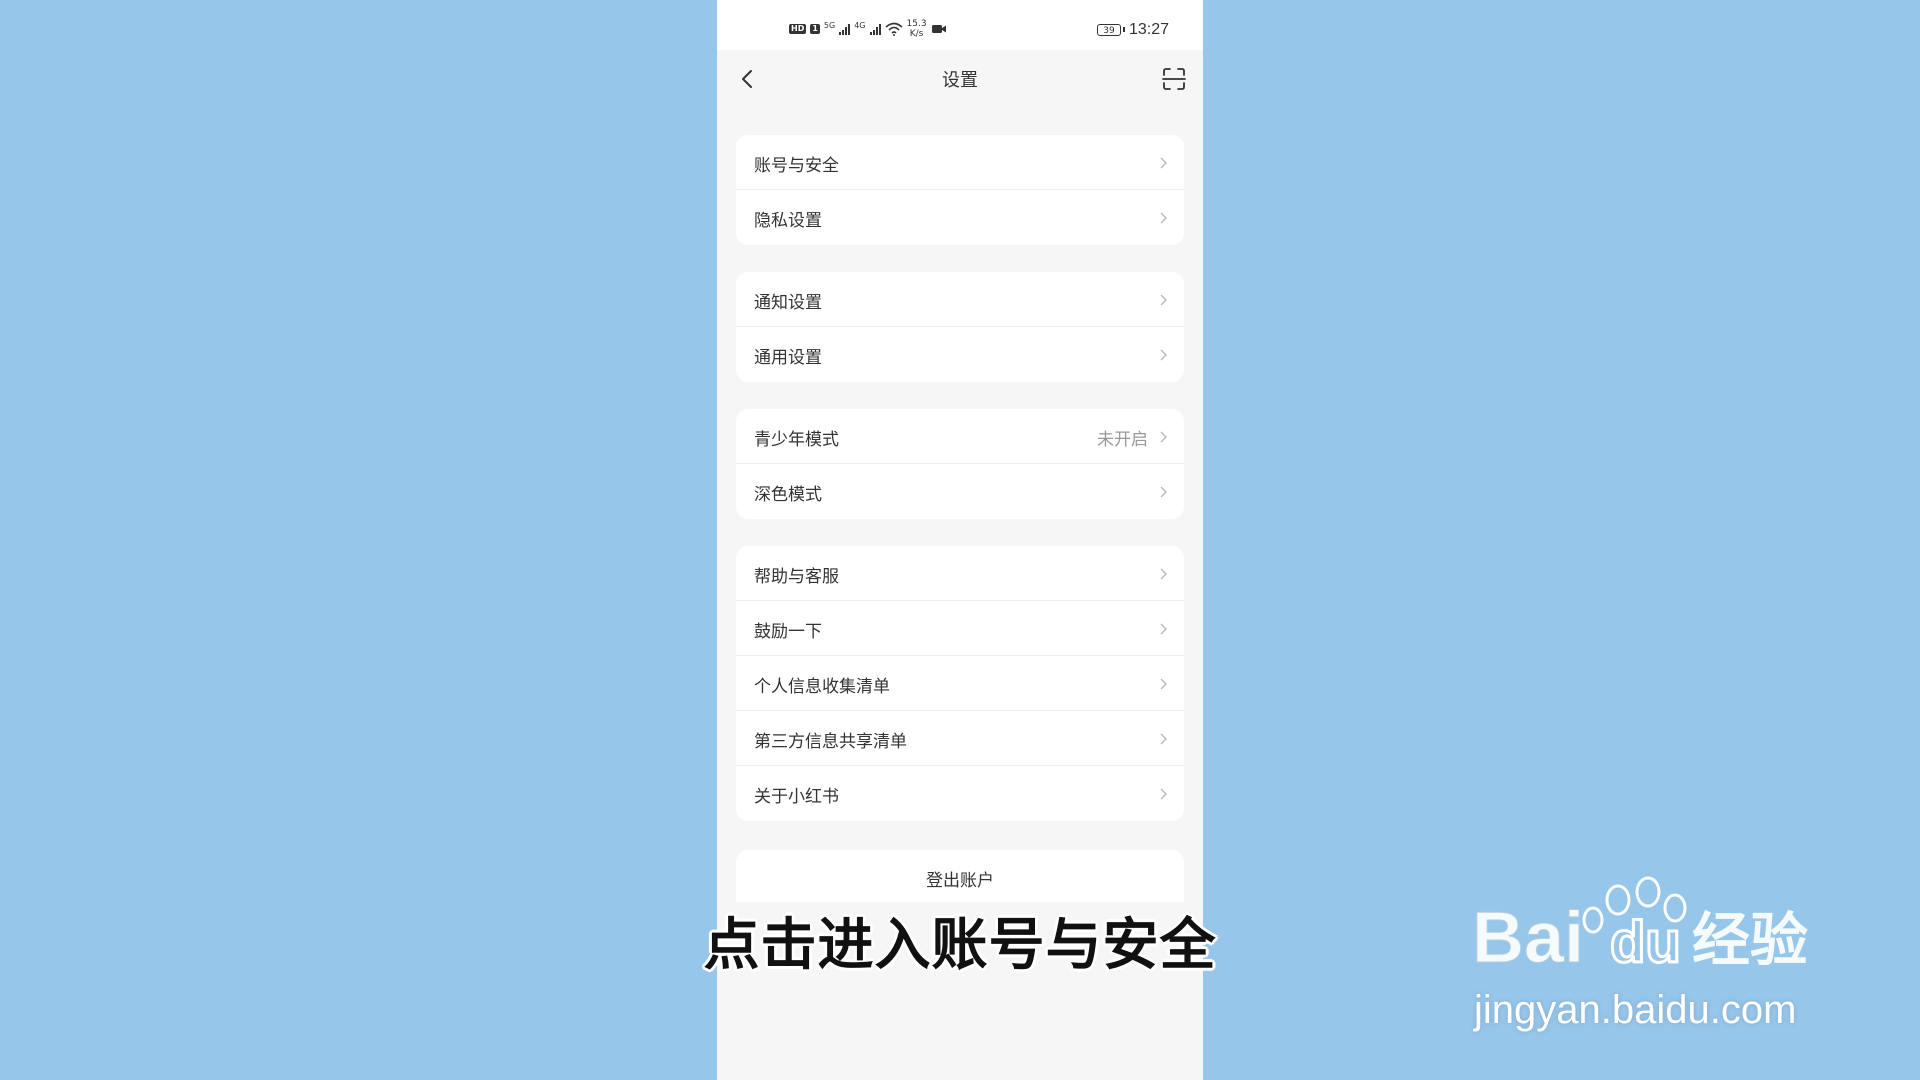  I want to click on settings-item-help: 帮助与客服, so click(960, 573).